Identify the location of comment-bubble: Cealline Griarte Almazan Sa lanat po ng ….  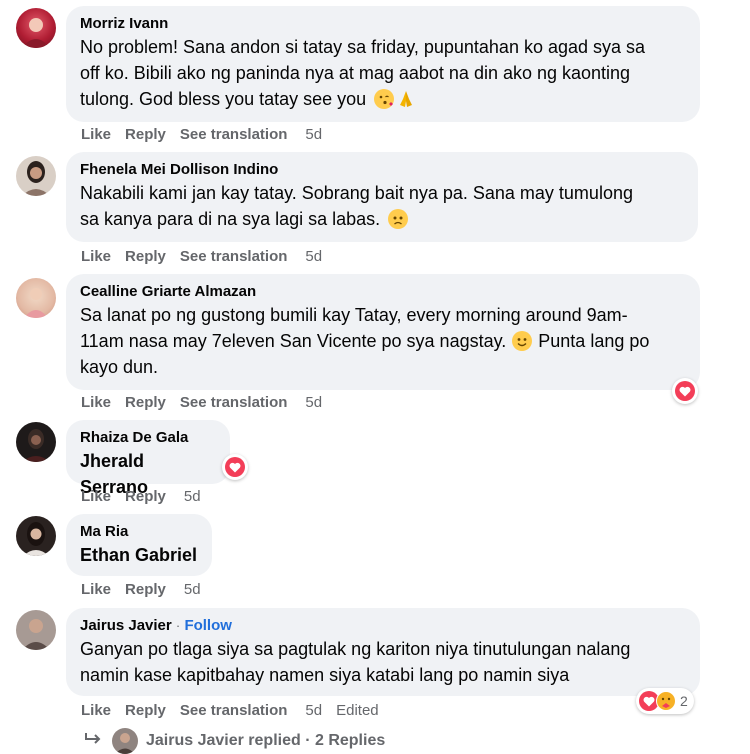
(383, 332).